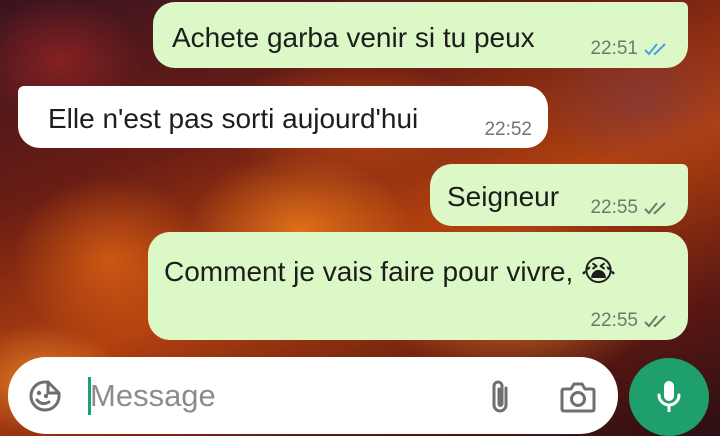  I want to click on camera-icon, so click(578, 397).